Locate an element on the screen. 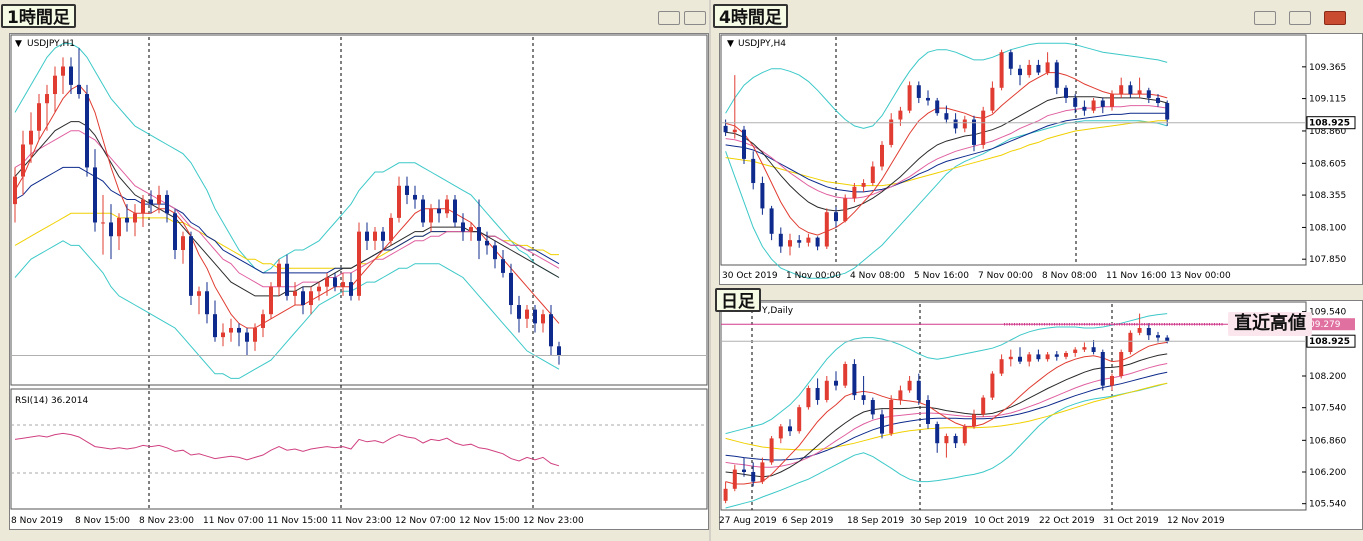 The height and width of the screenshot is (541, 1363). daily-symbol-label: Y,Daily is located at coordinates (778, 311).